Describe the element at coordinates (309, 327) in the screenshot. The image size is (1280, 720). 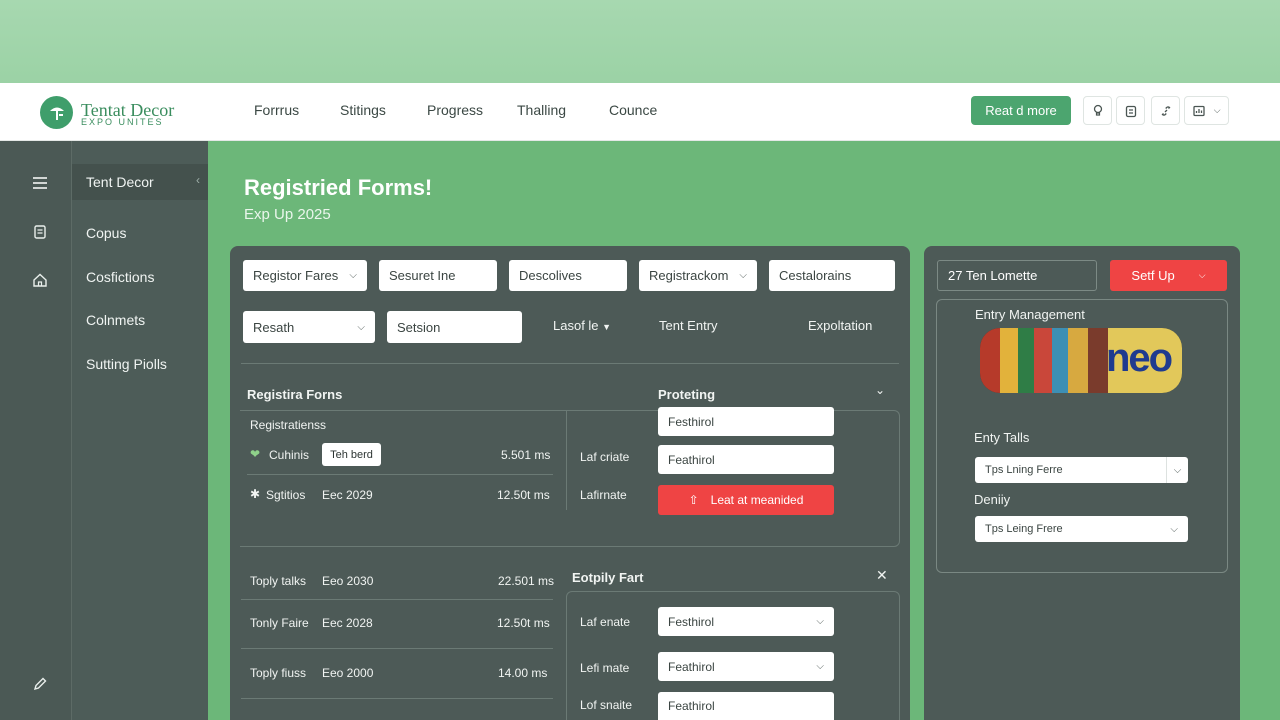
I see `filter-resath: Resath ⌵` at that location.